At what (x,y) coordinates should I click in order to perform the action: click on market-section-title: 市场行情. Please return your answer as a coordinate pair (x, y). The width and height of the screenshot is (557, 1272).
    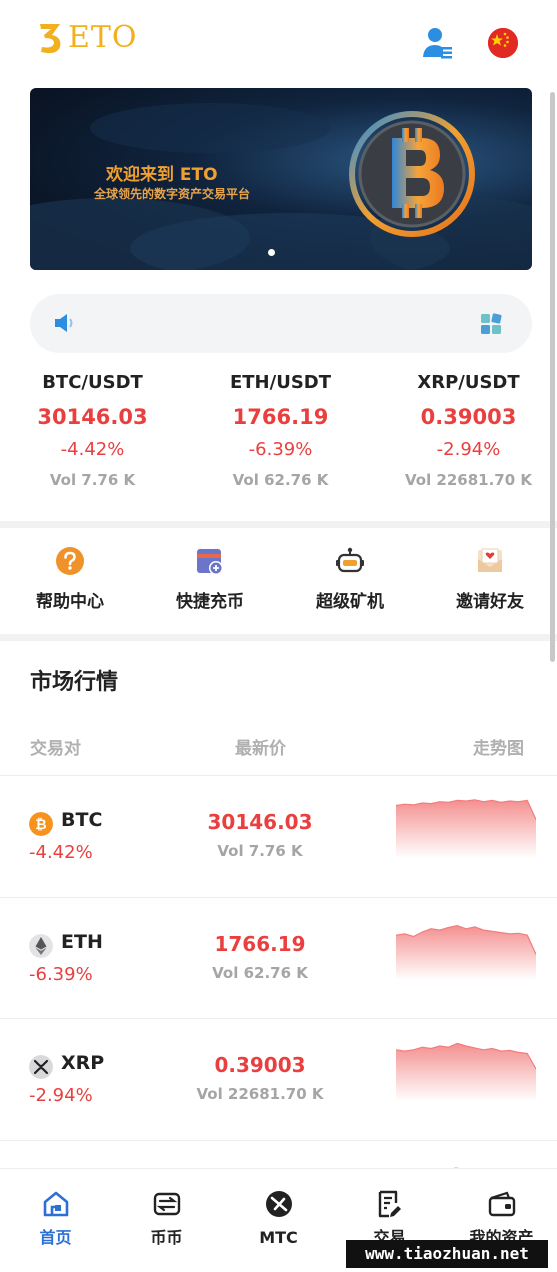
    Looking at the image, I should click on (74, 682).